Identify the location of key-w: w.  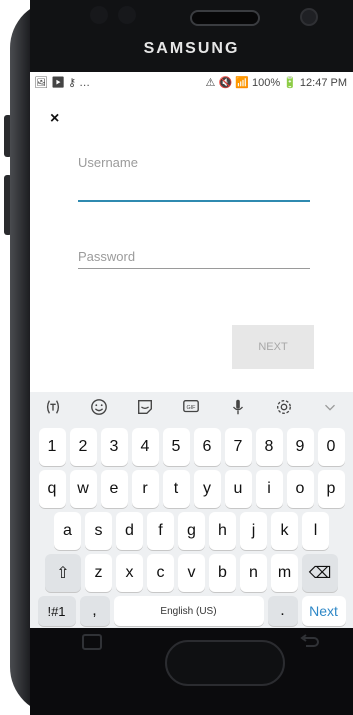
(83, 489).